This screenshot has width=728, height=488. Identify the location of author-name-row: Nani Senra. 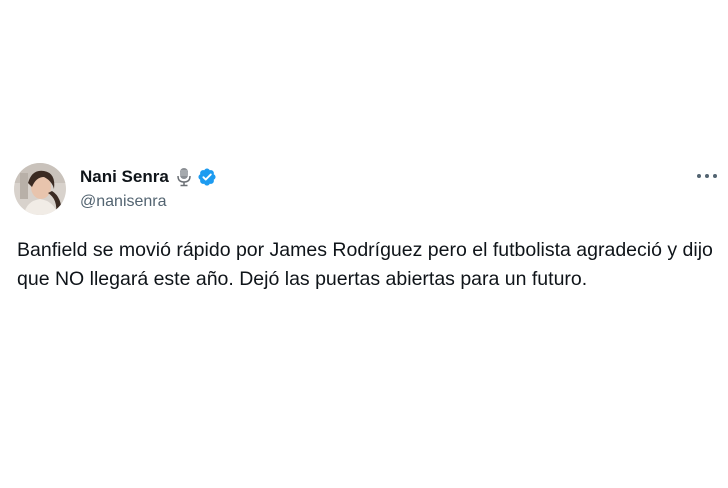
(148, 177).